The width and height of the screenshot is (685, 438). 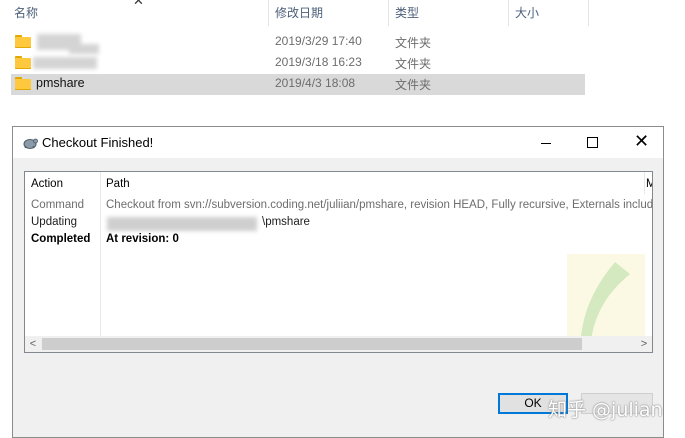 What do you see at coordinates (61, 239) in the screenshot?
I see `log-action: Completed` at bounding box center [61, 239].